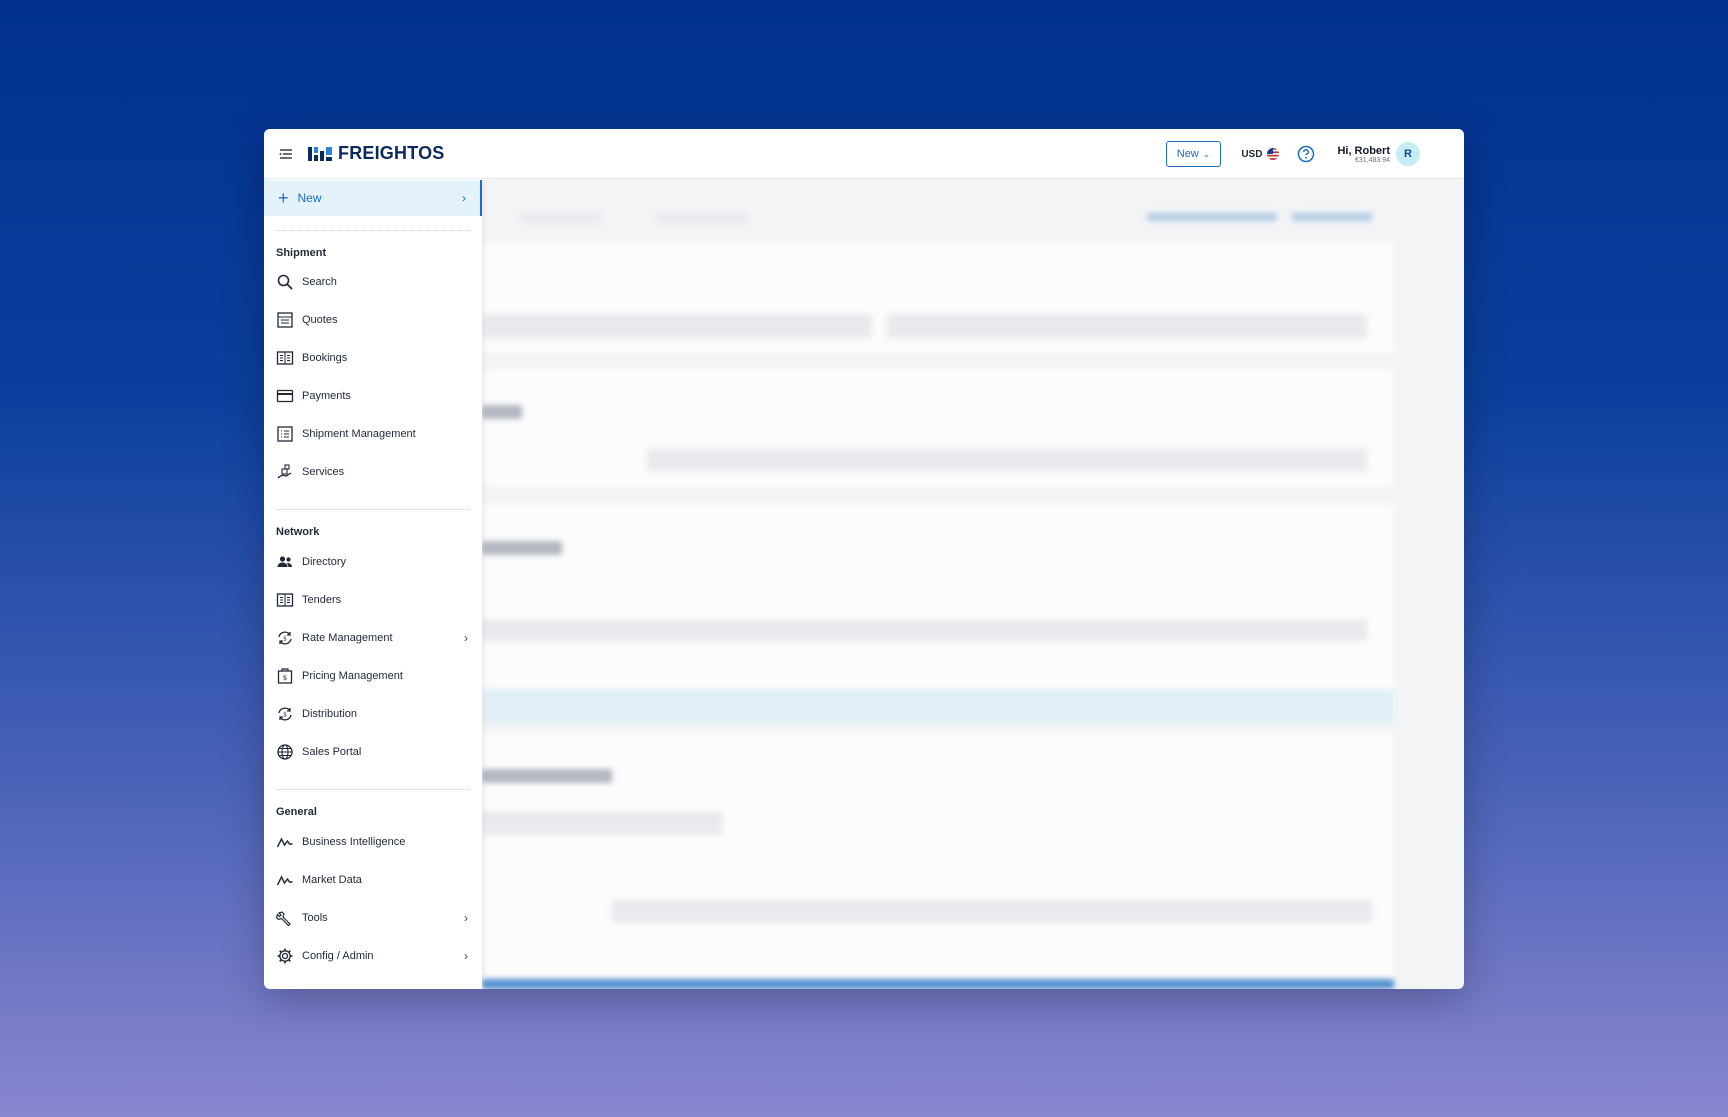  I want to click on distribution-icon: $, so click(285, 714).